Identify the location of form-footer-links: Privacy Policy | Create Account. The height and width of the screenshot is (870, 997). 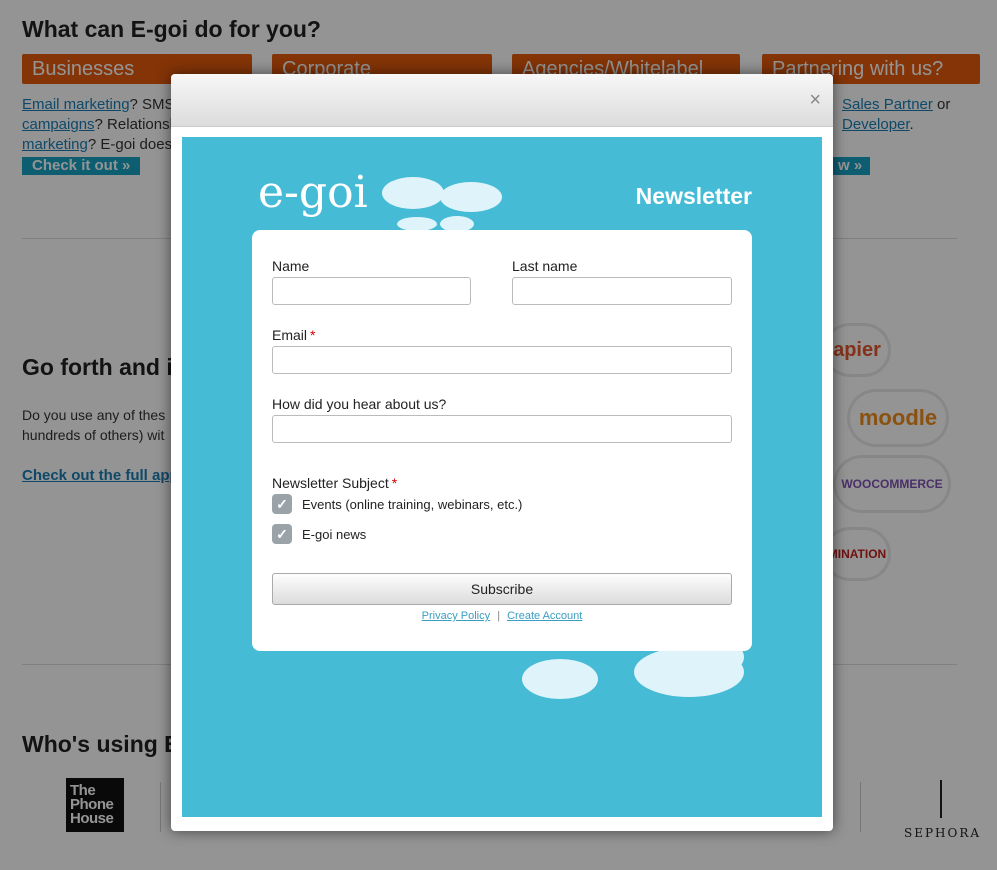
(502, 616).